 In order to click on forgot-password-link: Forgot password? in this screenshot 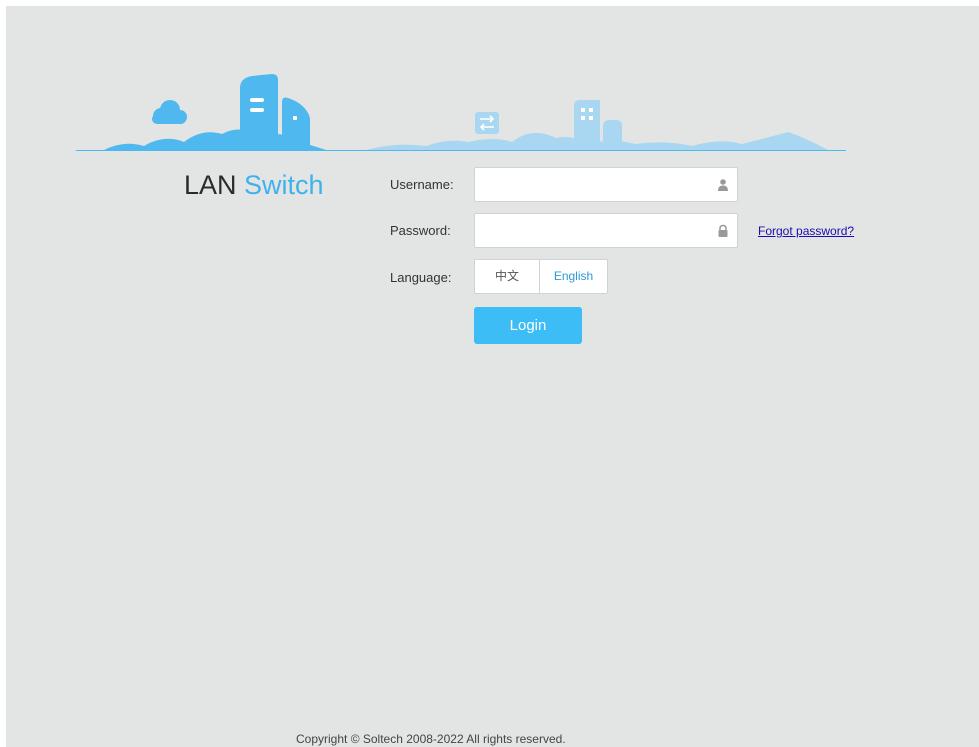, I will do `click(806, 231)`.